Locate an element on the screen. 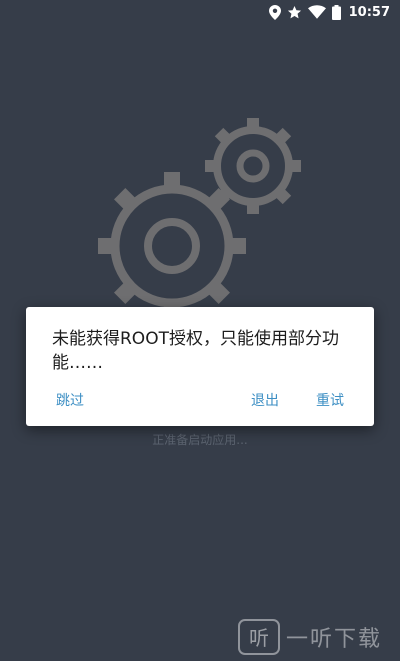 This screenshot has width=400, height=661. status-bar: 10:57 is located at coordinates (200, 12).